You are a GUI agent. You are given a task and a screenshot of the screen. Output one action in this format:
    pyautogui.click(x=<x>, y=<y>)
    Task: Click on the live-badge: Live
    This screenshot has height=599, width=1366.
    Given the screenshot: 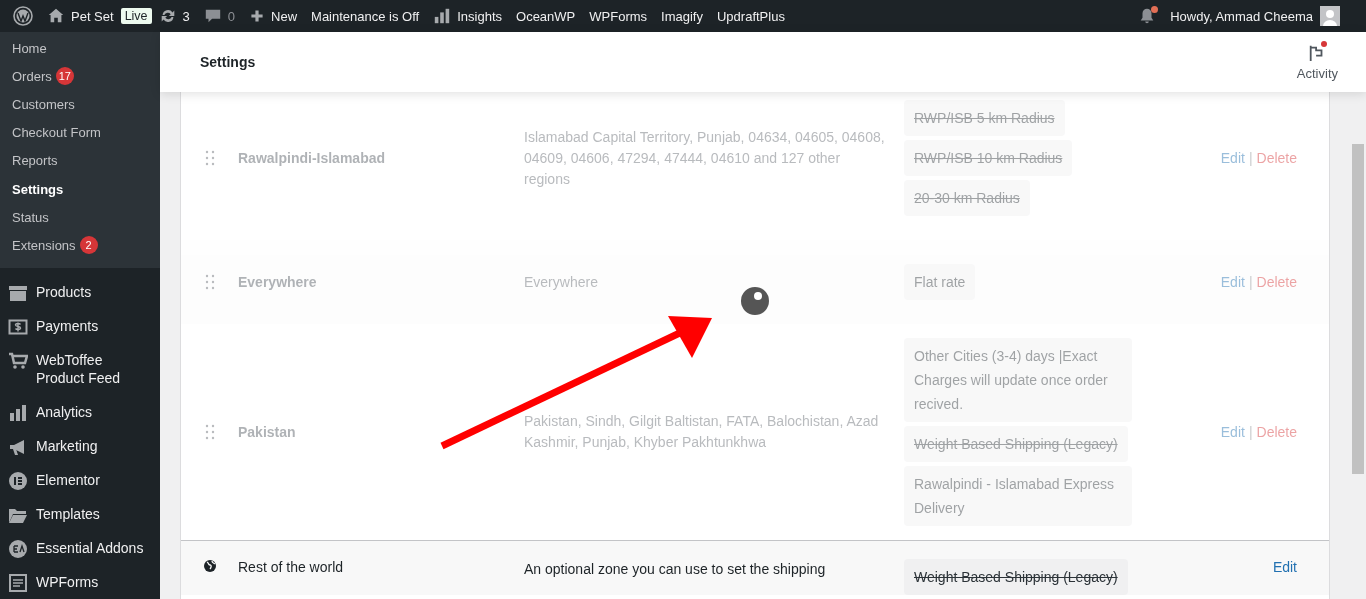 What is the action you would take?
    pyautogui.click(x=136, y=16)
    